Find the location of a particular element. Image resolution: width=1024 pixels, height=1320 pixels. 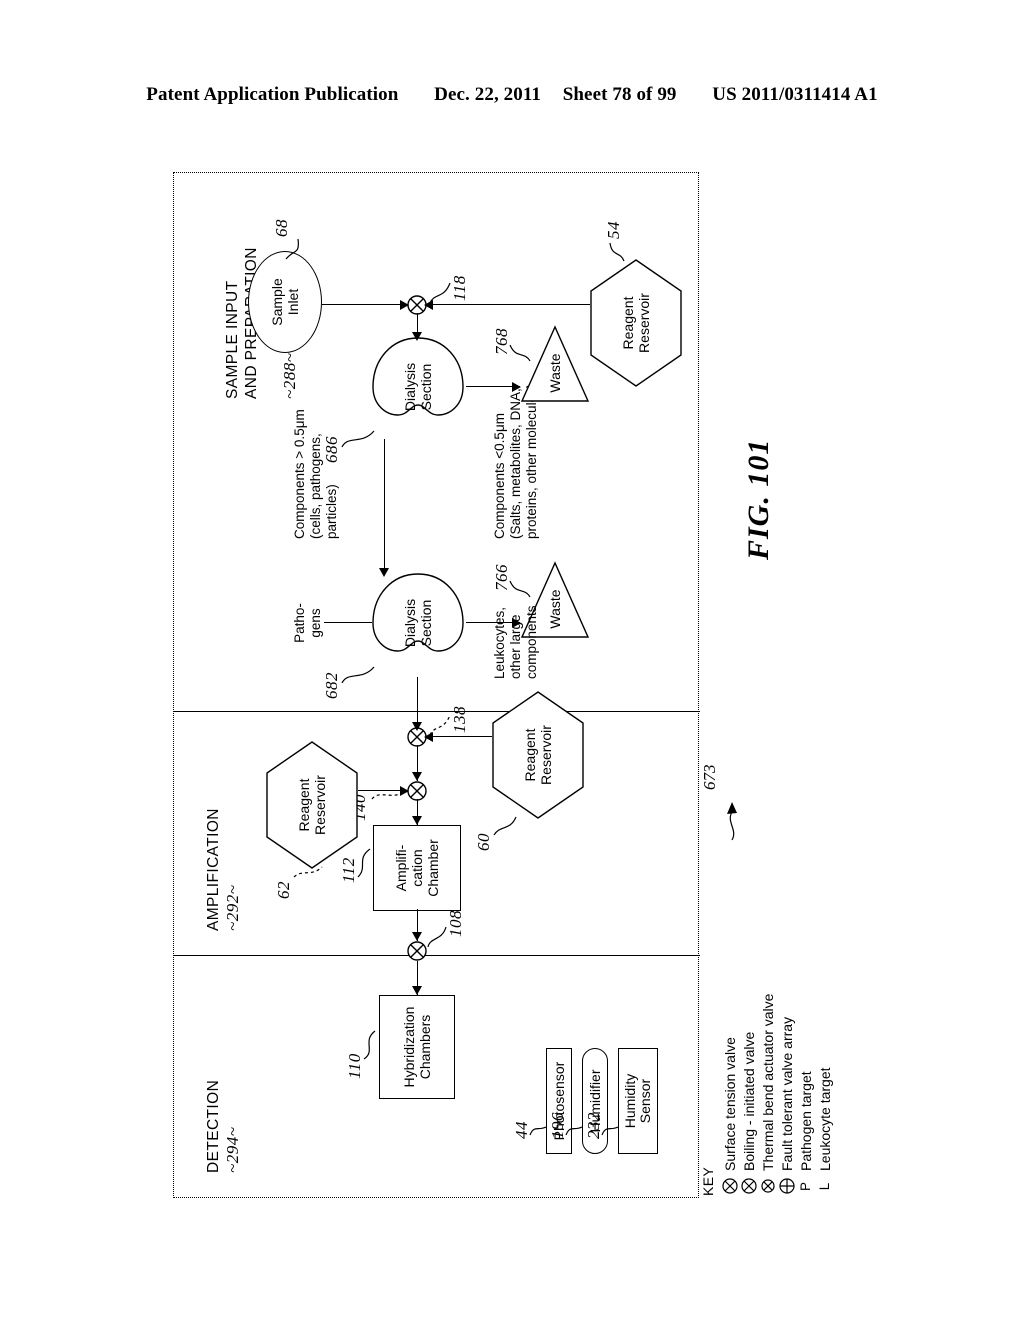

node-waste-768-label: Waste is located at coordinates (555, 373).